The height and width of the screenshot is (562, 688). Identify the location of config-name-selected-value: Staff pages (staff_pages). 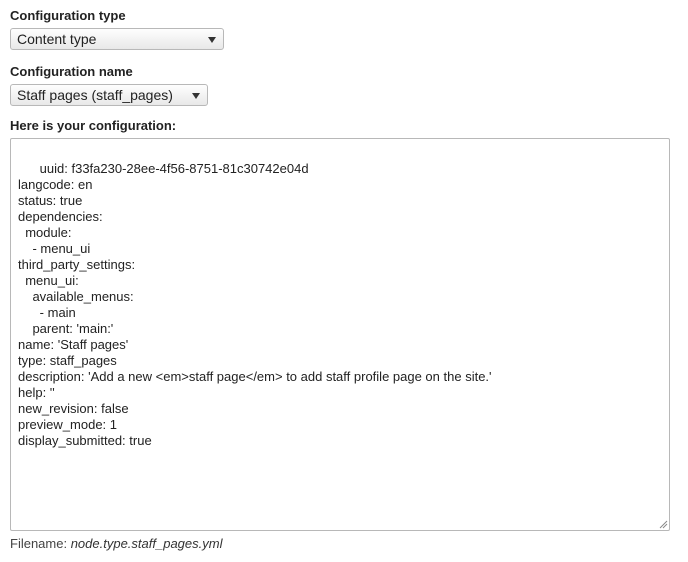
(95, 95).